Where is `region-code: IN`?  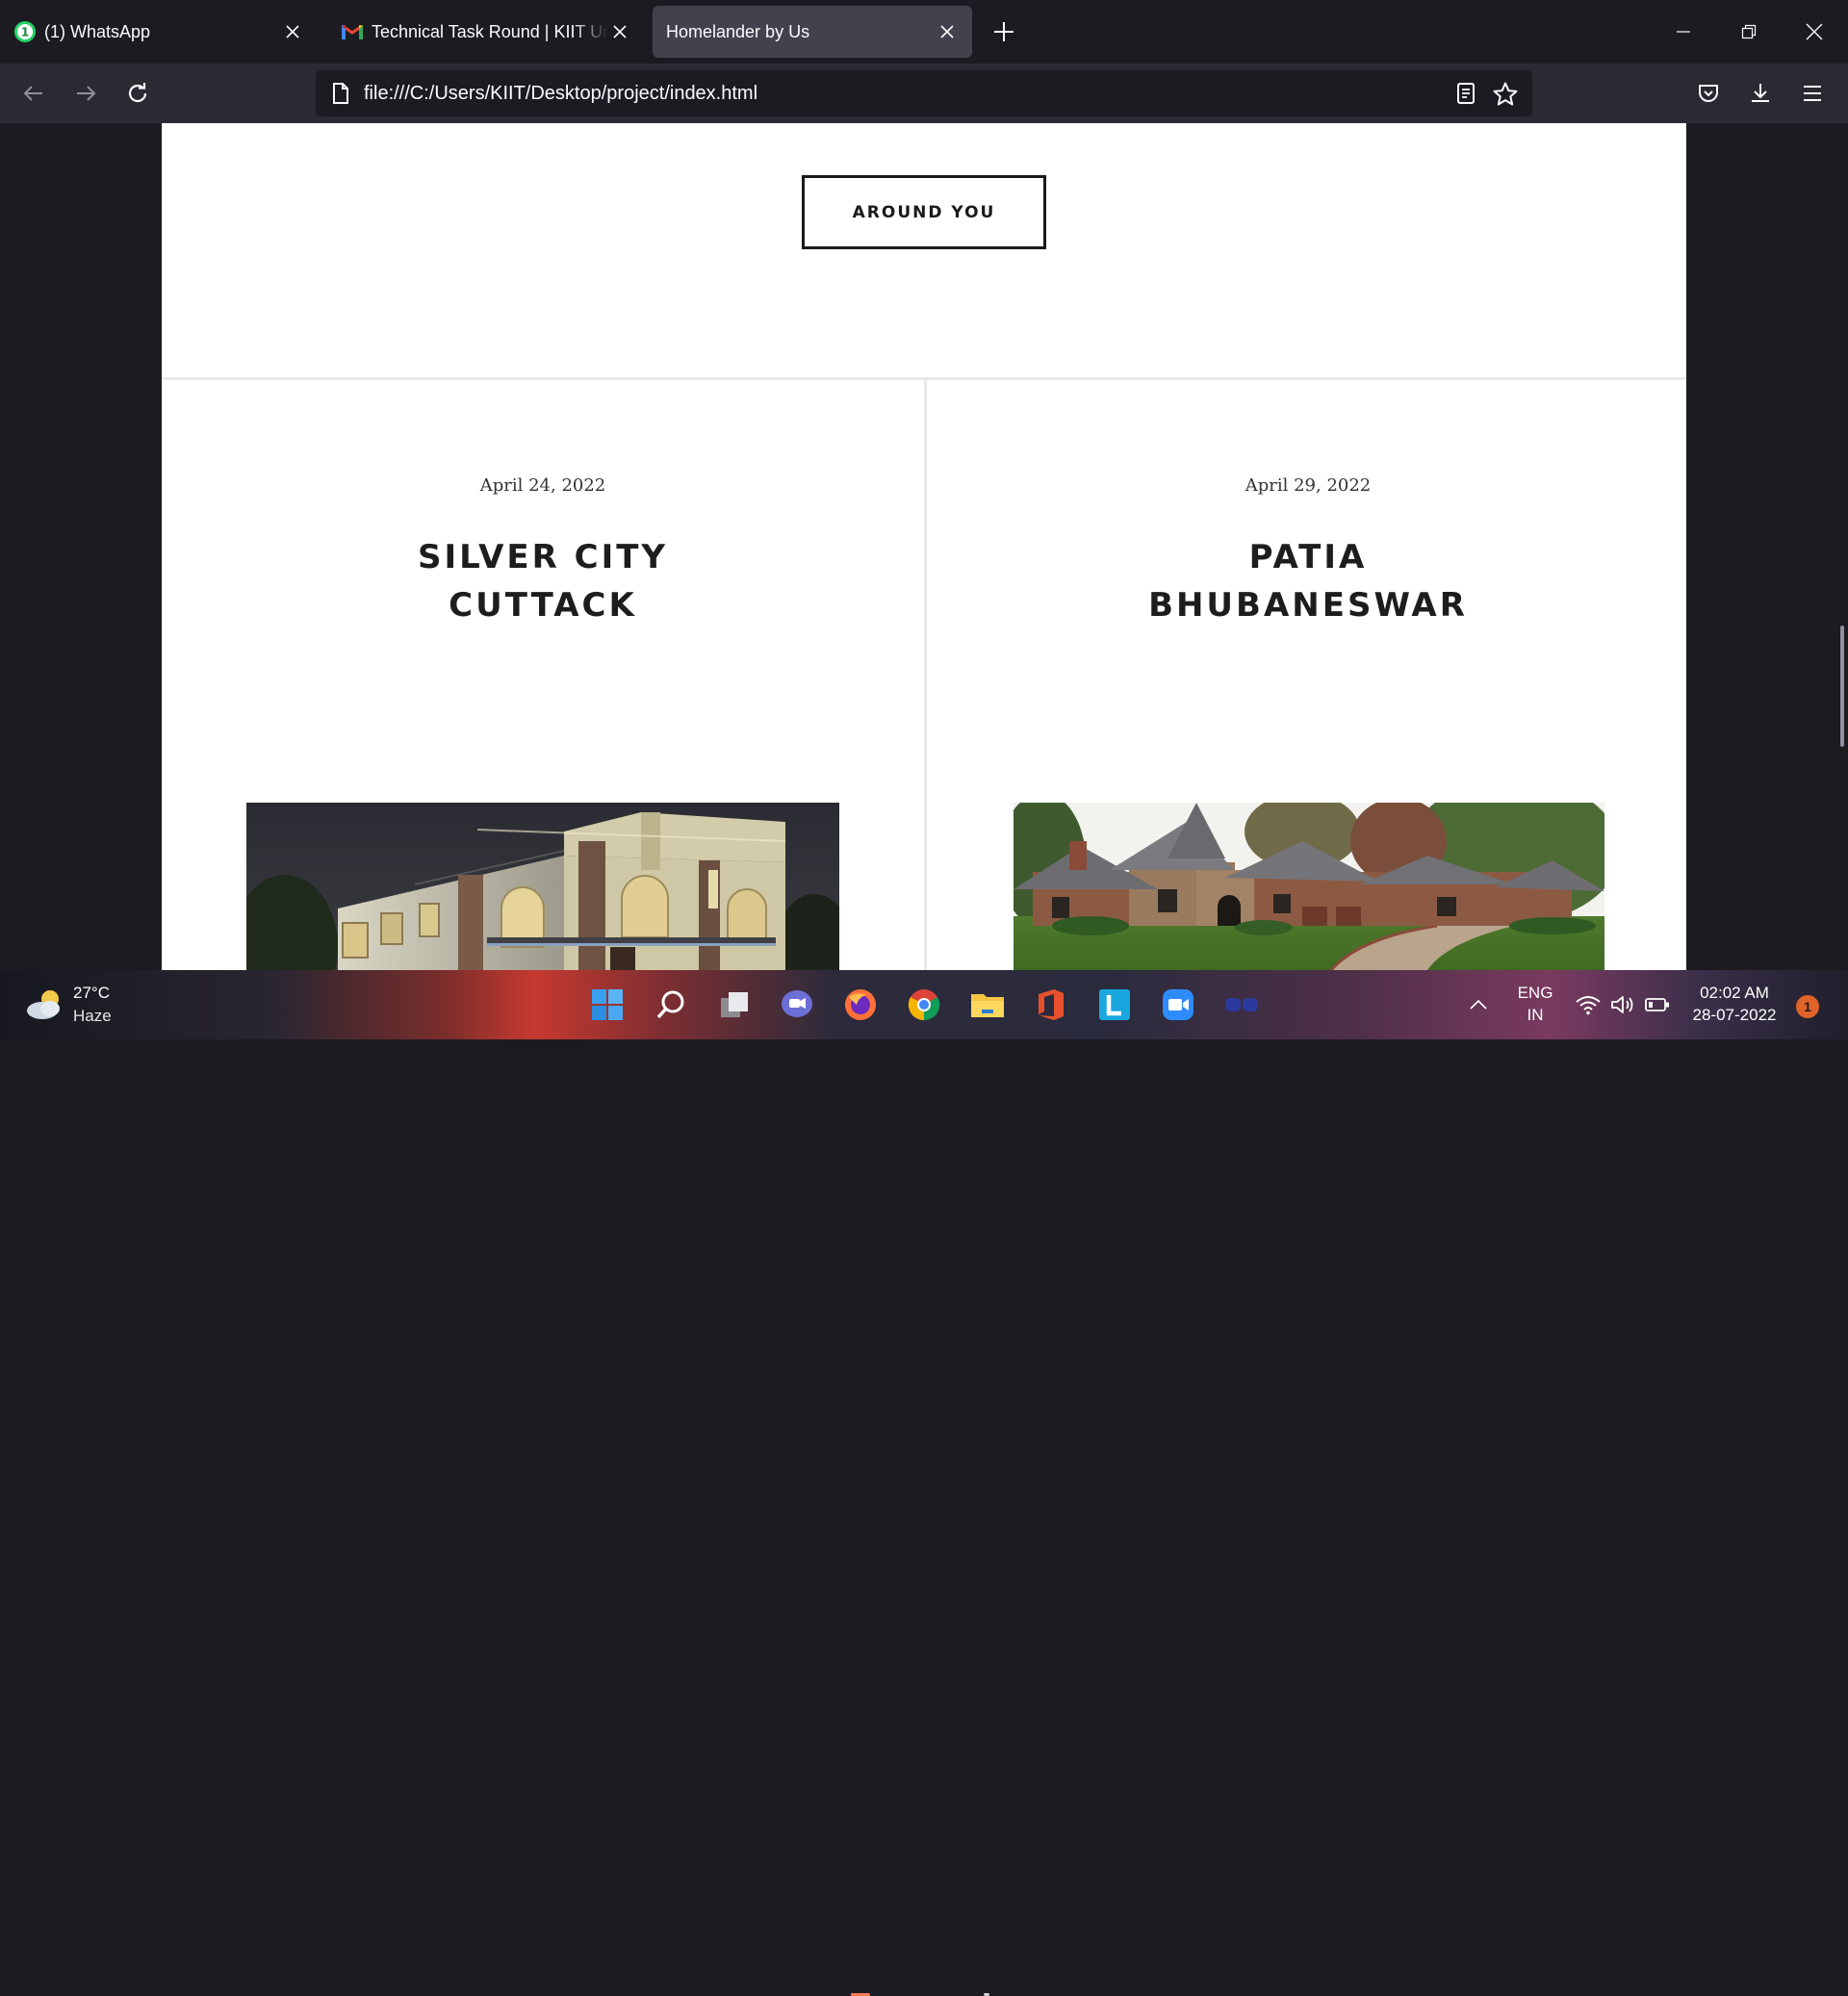
region-code: IN is located at coordinates (1535, 1015).